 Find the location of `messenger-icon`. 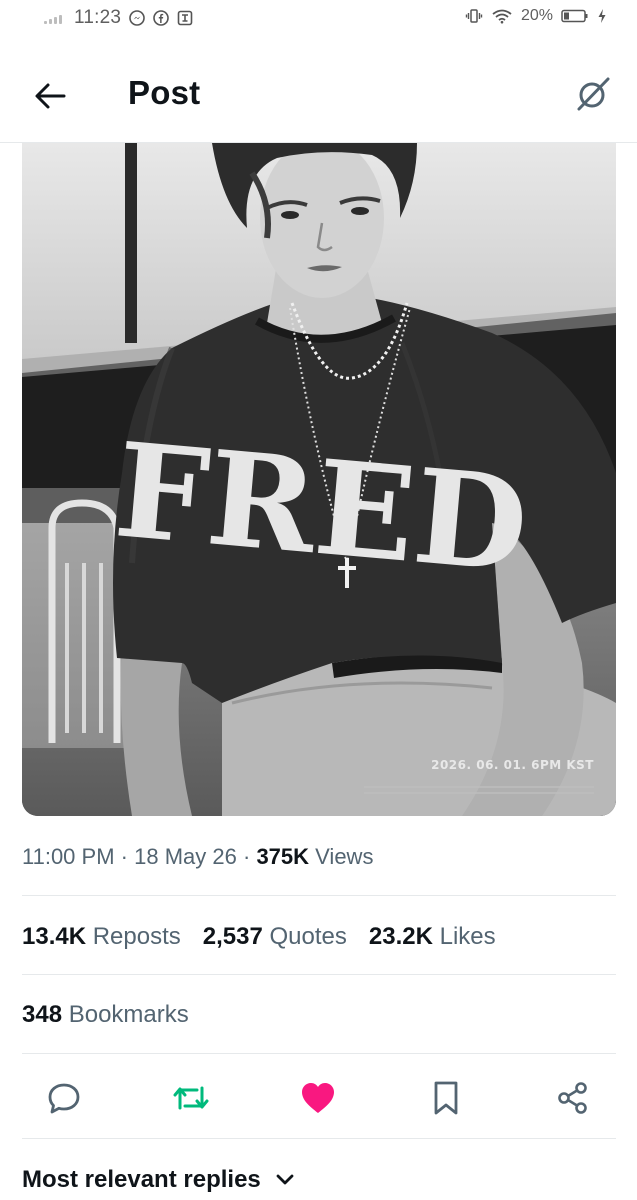

messenger-icon is located at coordinates (137, 18).